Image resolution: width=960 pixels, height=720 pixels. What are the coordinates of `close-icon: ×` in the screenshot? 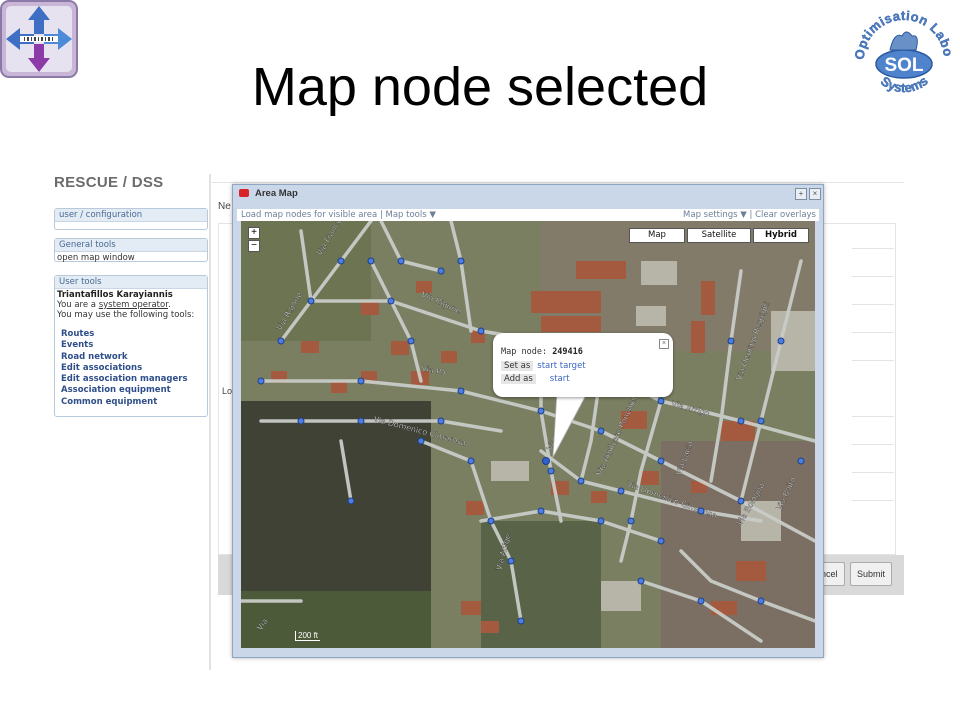 It's located at (815, 194).